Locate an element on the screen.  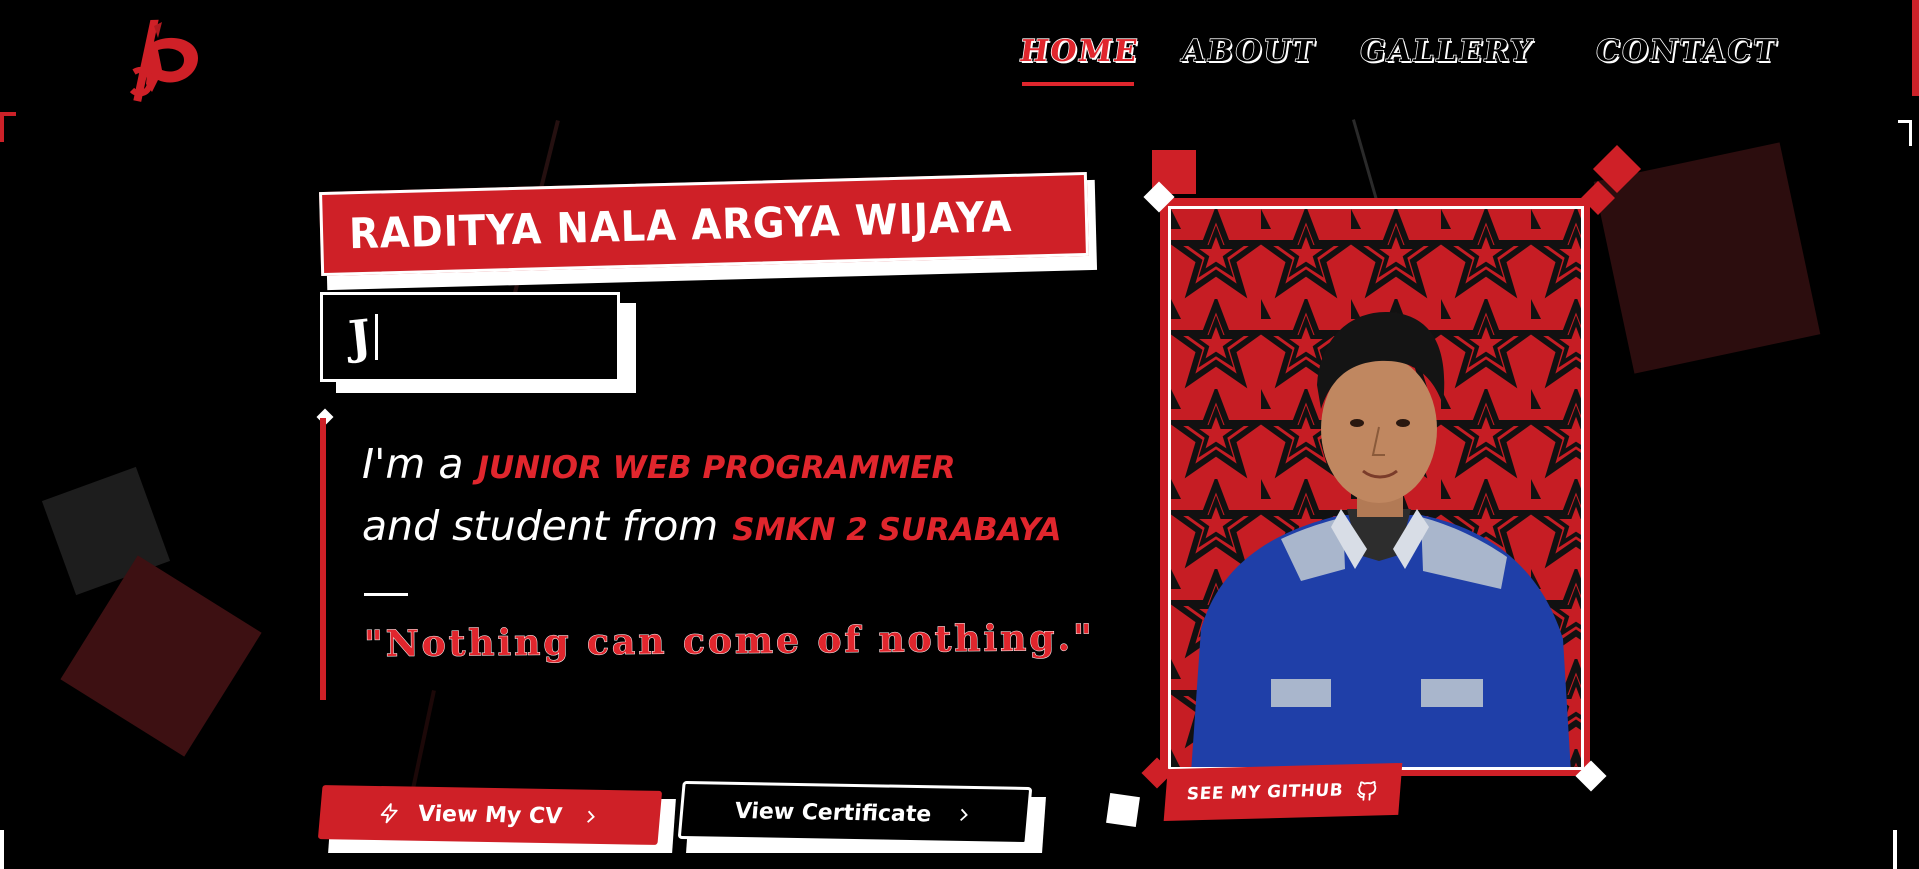
hero-name: RADITYA NALA ARGYA WIJAYA is located at coordinates (680, 224).